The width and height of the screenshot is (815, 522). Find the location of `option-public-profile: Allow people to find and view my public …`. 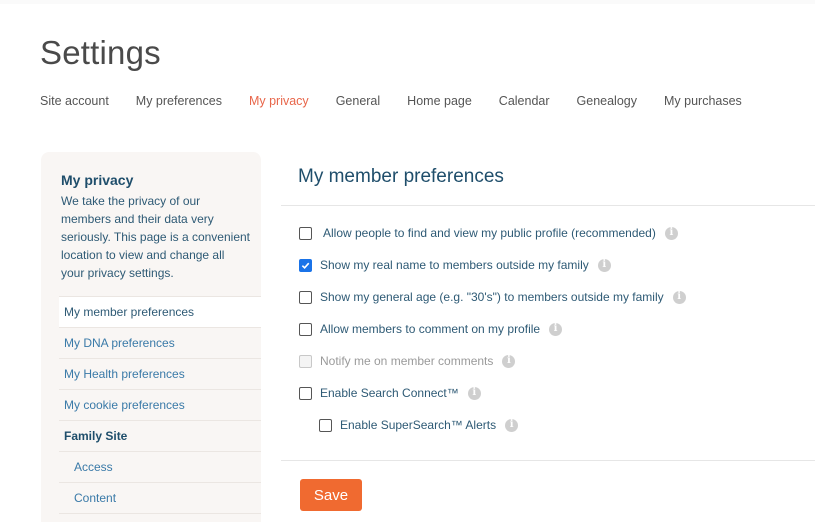

option-public-profile: Allow people to find and view my public … is located at coordinates (488, 233).